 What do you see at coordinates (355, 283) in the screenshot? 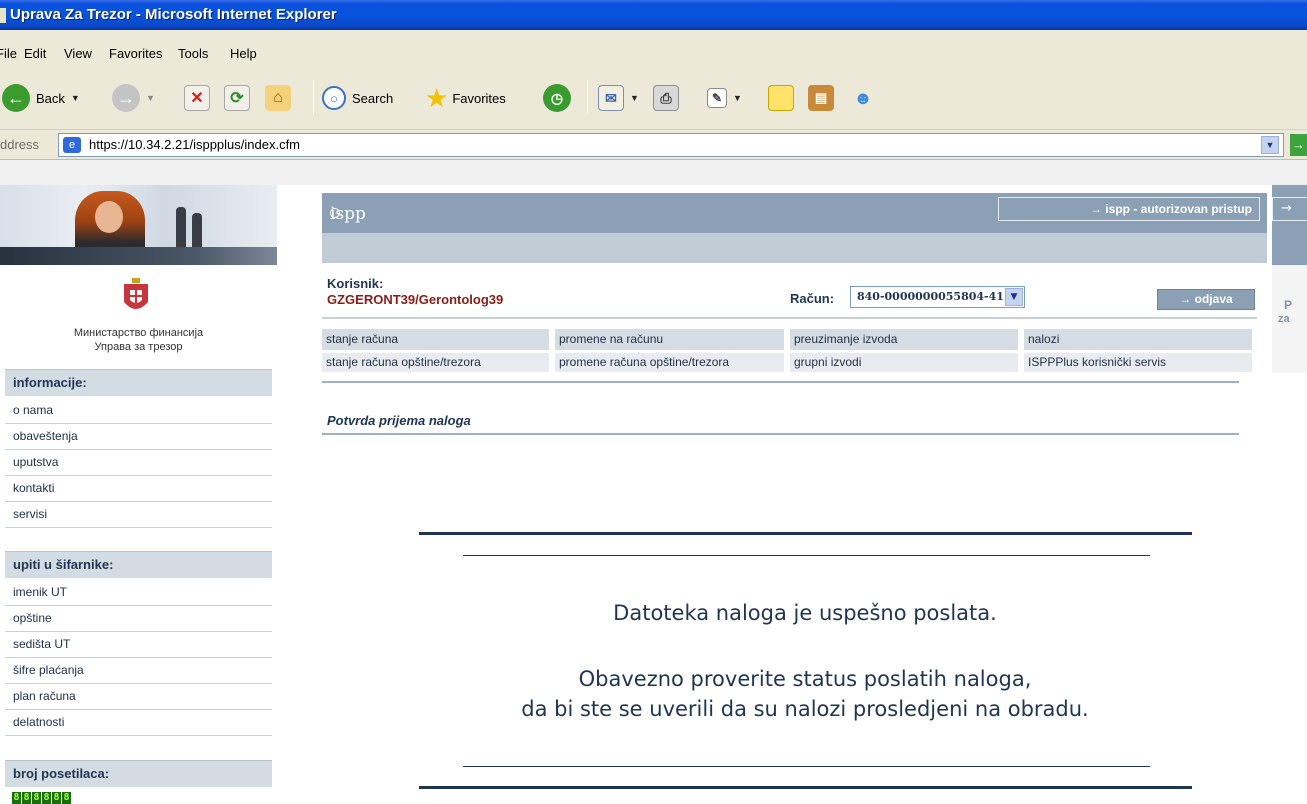
I see `user-label: Korisnik:` at bounding box center [355, 283].